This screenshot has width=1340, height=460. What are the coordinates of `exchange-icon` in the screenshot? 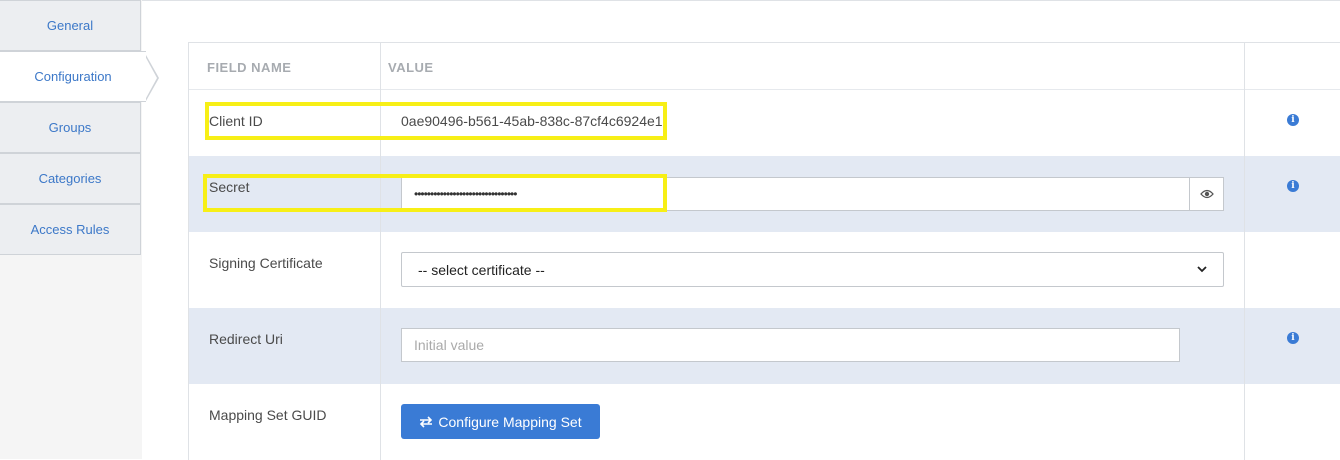 It's located at (426, 421).